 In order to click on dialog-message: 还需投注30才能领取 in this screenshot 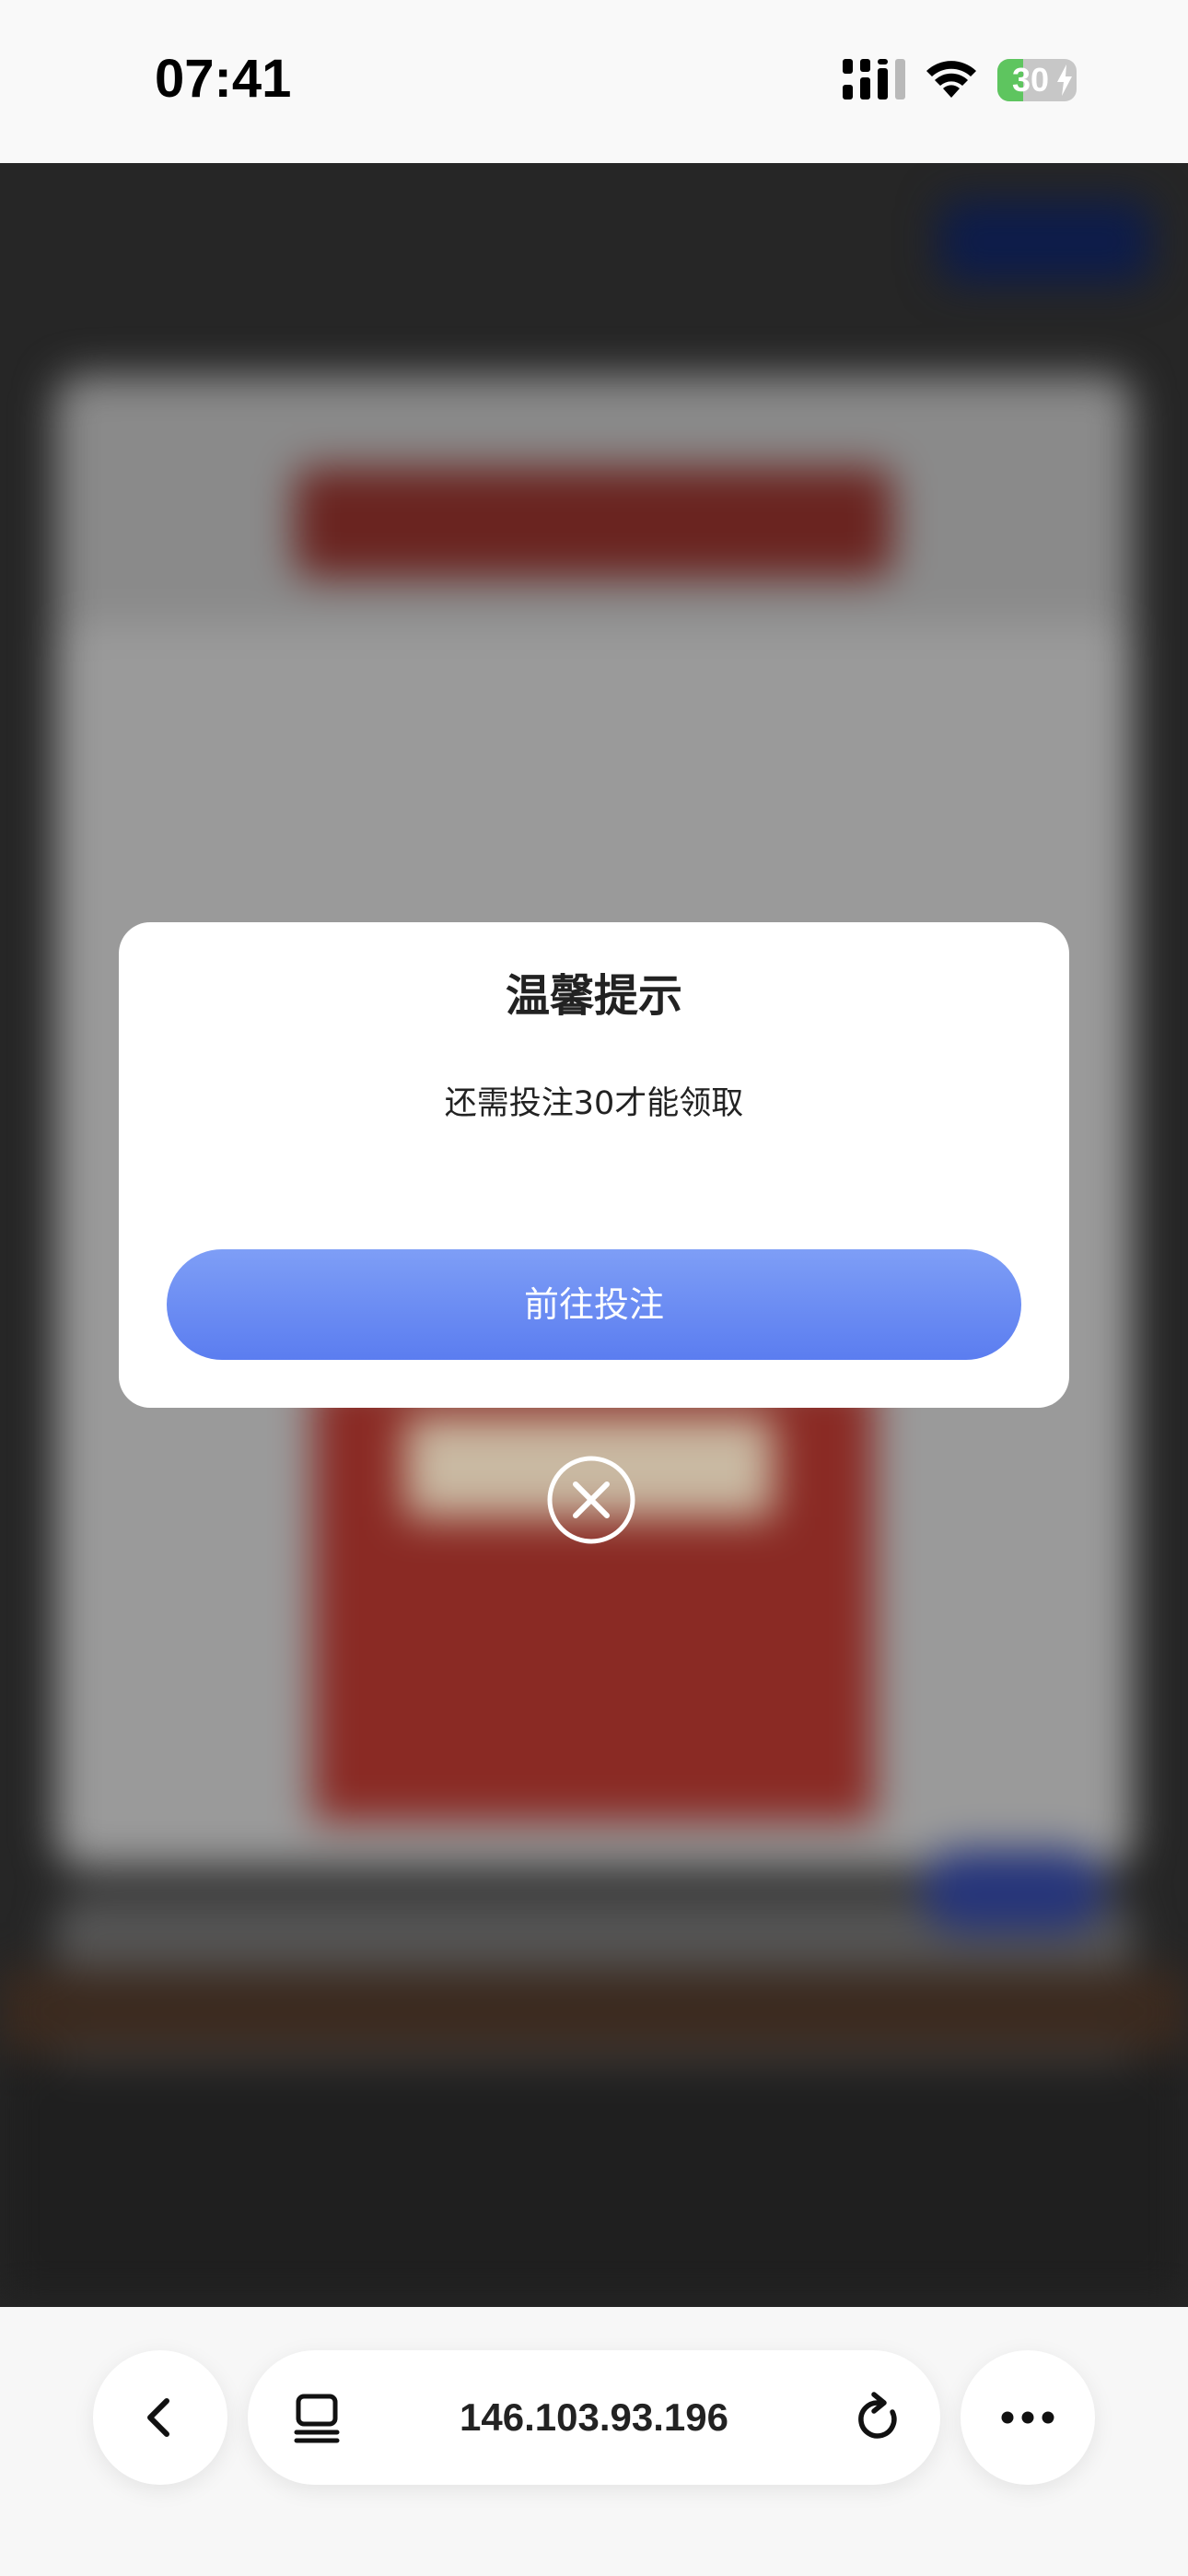, I will do `click(594, 1103)`.